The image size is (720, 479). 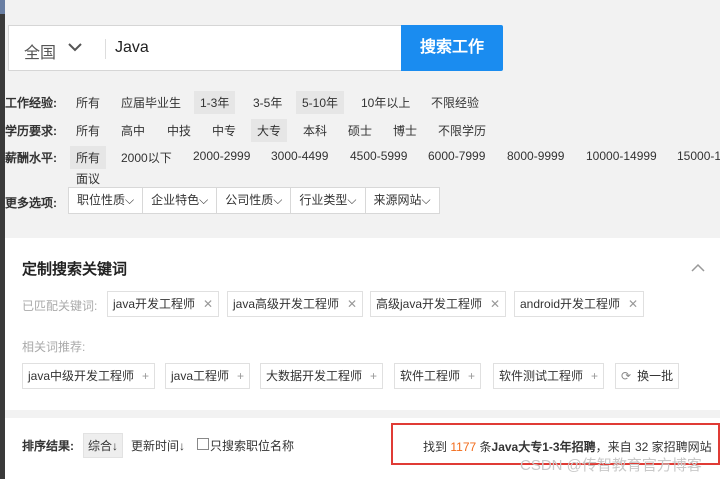 What do you see at coordinates (215, 102) in the screenshot?
I see `experience-option-selected: 1-3年` at bounding box center [215, 102].